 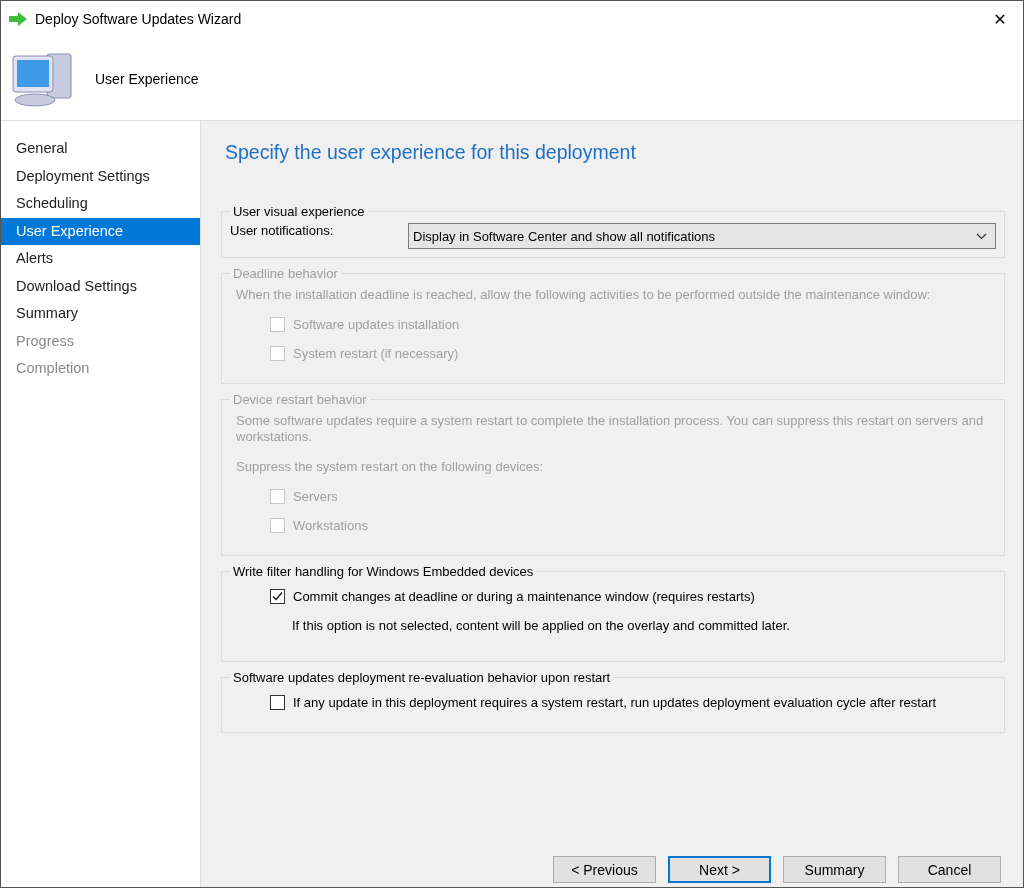 I want to click on group-legend: User visual experience, so click(x=299, y=211).